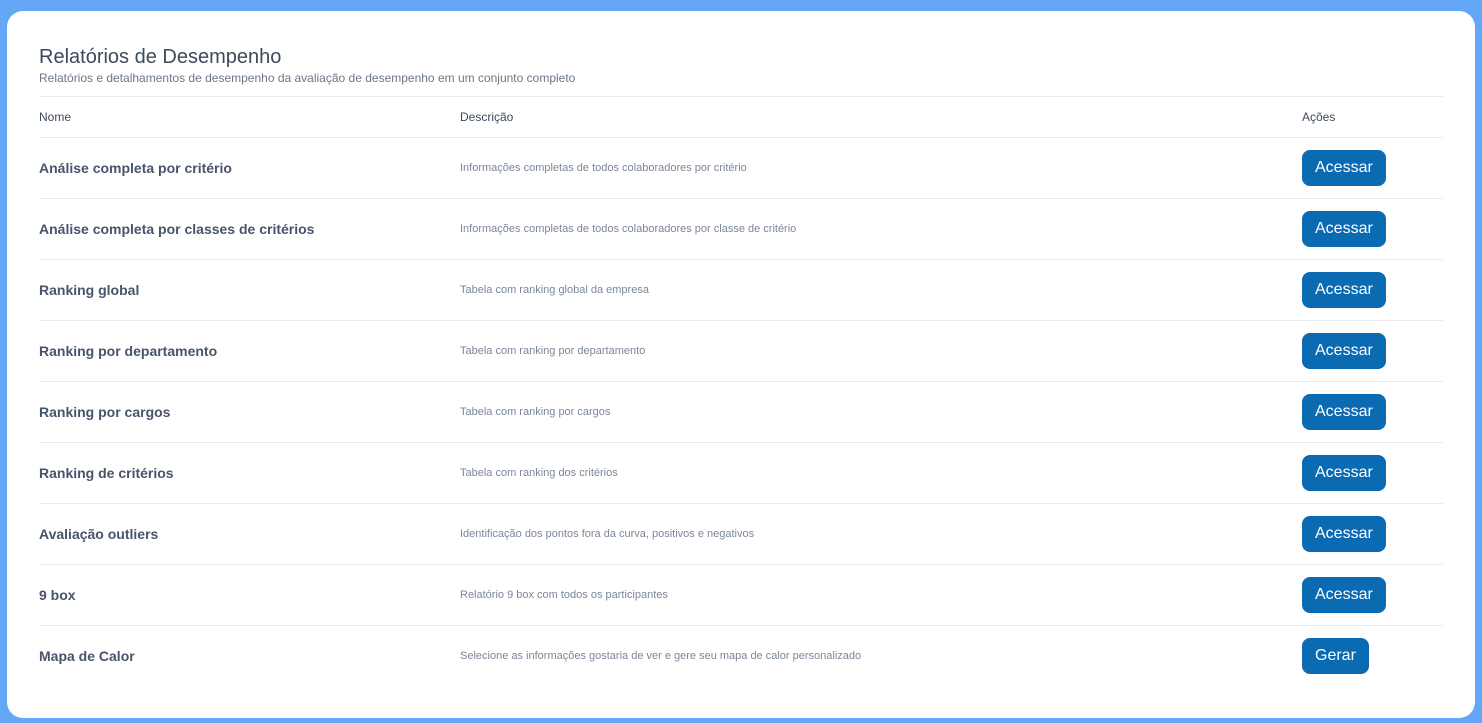 This screenshot has height=723, width=1482. What do you see at coordinates (1335, 656) in the screenshot?
I see `generate-button: Gerar` at bounding box center [1335, 656].